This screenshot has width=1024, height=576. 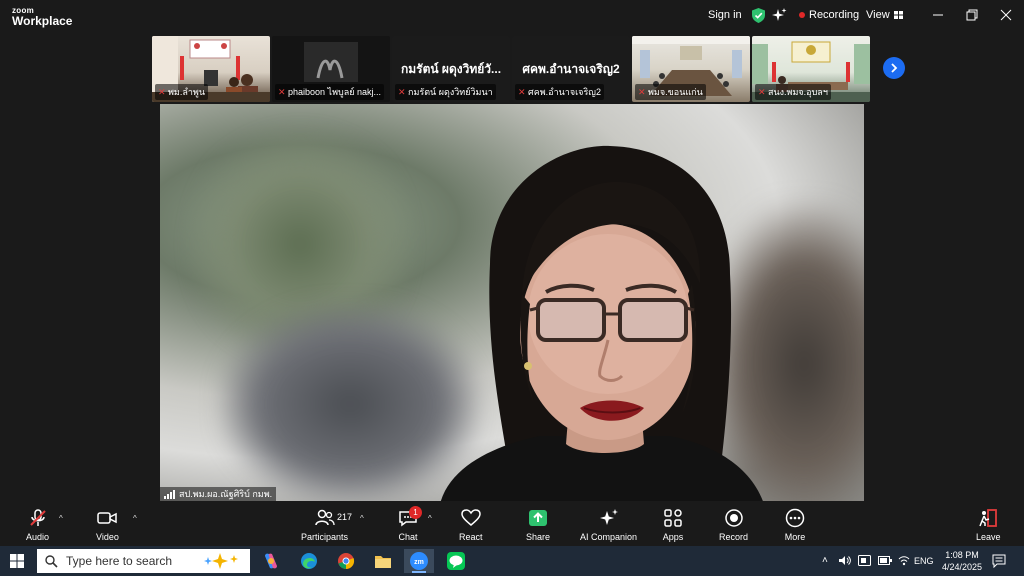 What do you see at coordinates (795, 525) in the screenshot?
I see `more-button: More` at bounding box center [795, 525].